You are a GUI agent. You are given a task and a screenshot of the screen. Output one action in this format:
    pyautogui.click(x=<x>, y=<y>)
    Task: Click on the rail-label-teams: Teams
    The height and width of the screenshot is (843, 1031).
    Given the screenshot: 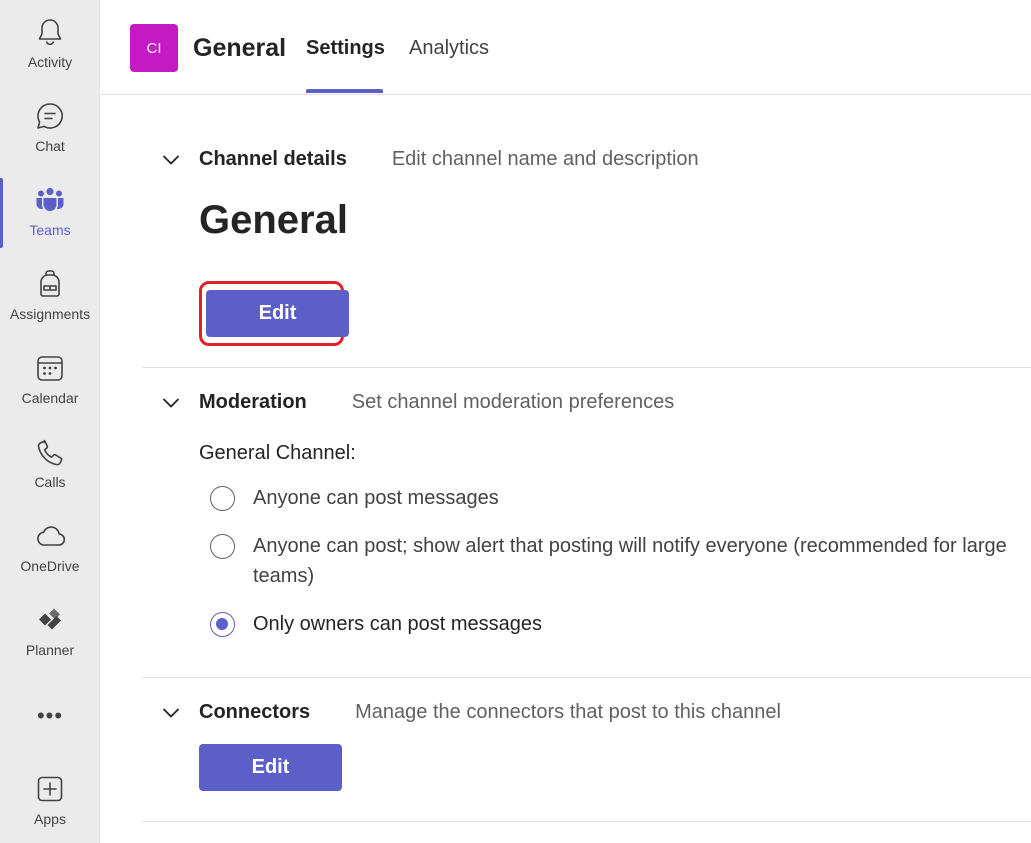 What is the action you would take?
    pyautogui.click(x=50, y=230)
    